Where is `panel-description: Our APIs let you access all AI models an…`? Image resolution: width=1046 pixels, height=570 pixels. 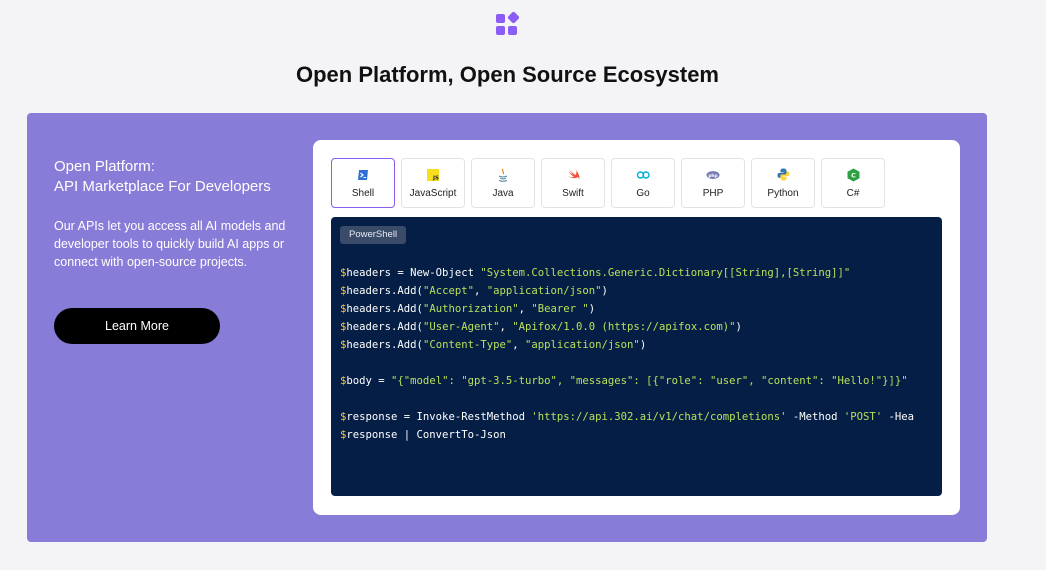
panel-description: Our APIs let you access all AI models an… is located at coordinates (170, 244).